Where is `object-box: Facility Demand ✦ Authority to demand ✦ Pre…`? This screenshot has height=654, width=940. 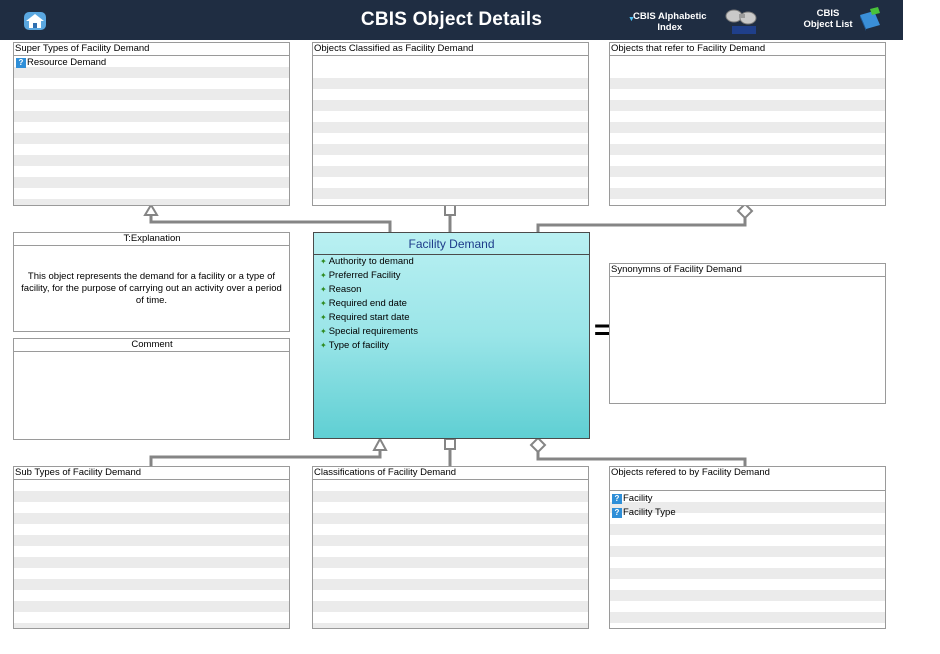
object-box: Facility Demand ✦ Authority to demand ✦ Pre… is located at coordinates (451, 335).